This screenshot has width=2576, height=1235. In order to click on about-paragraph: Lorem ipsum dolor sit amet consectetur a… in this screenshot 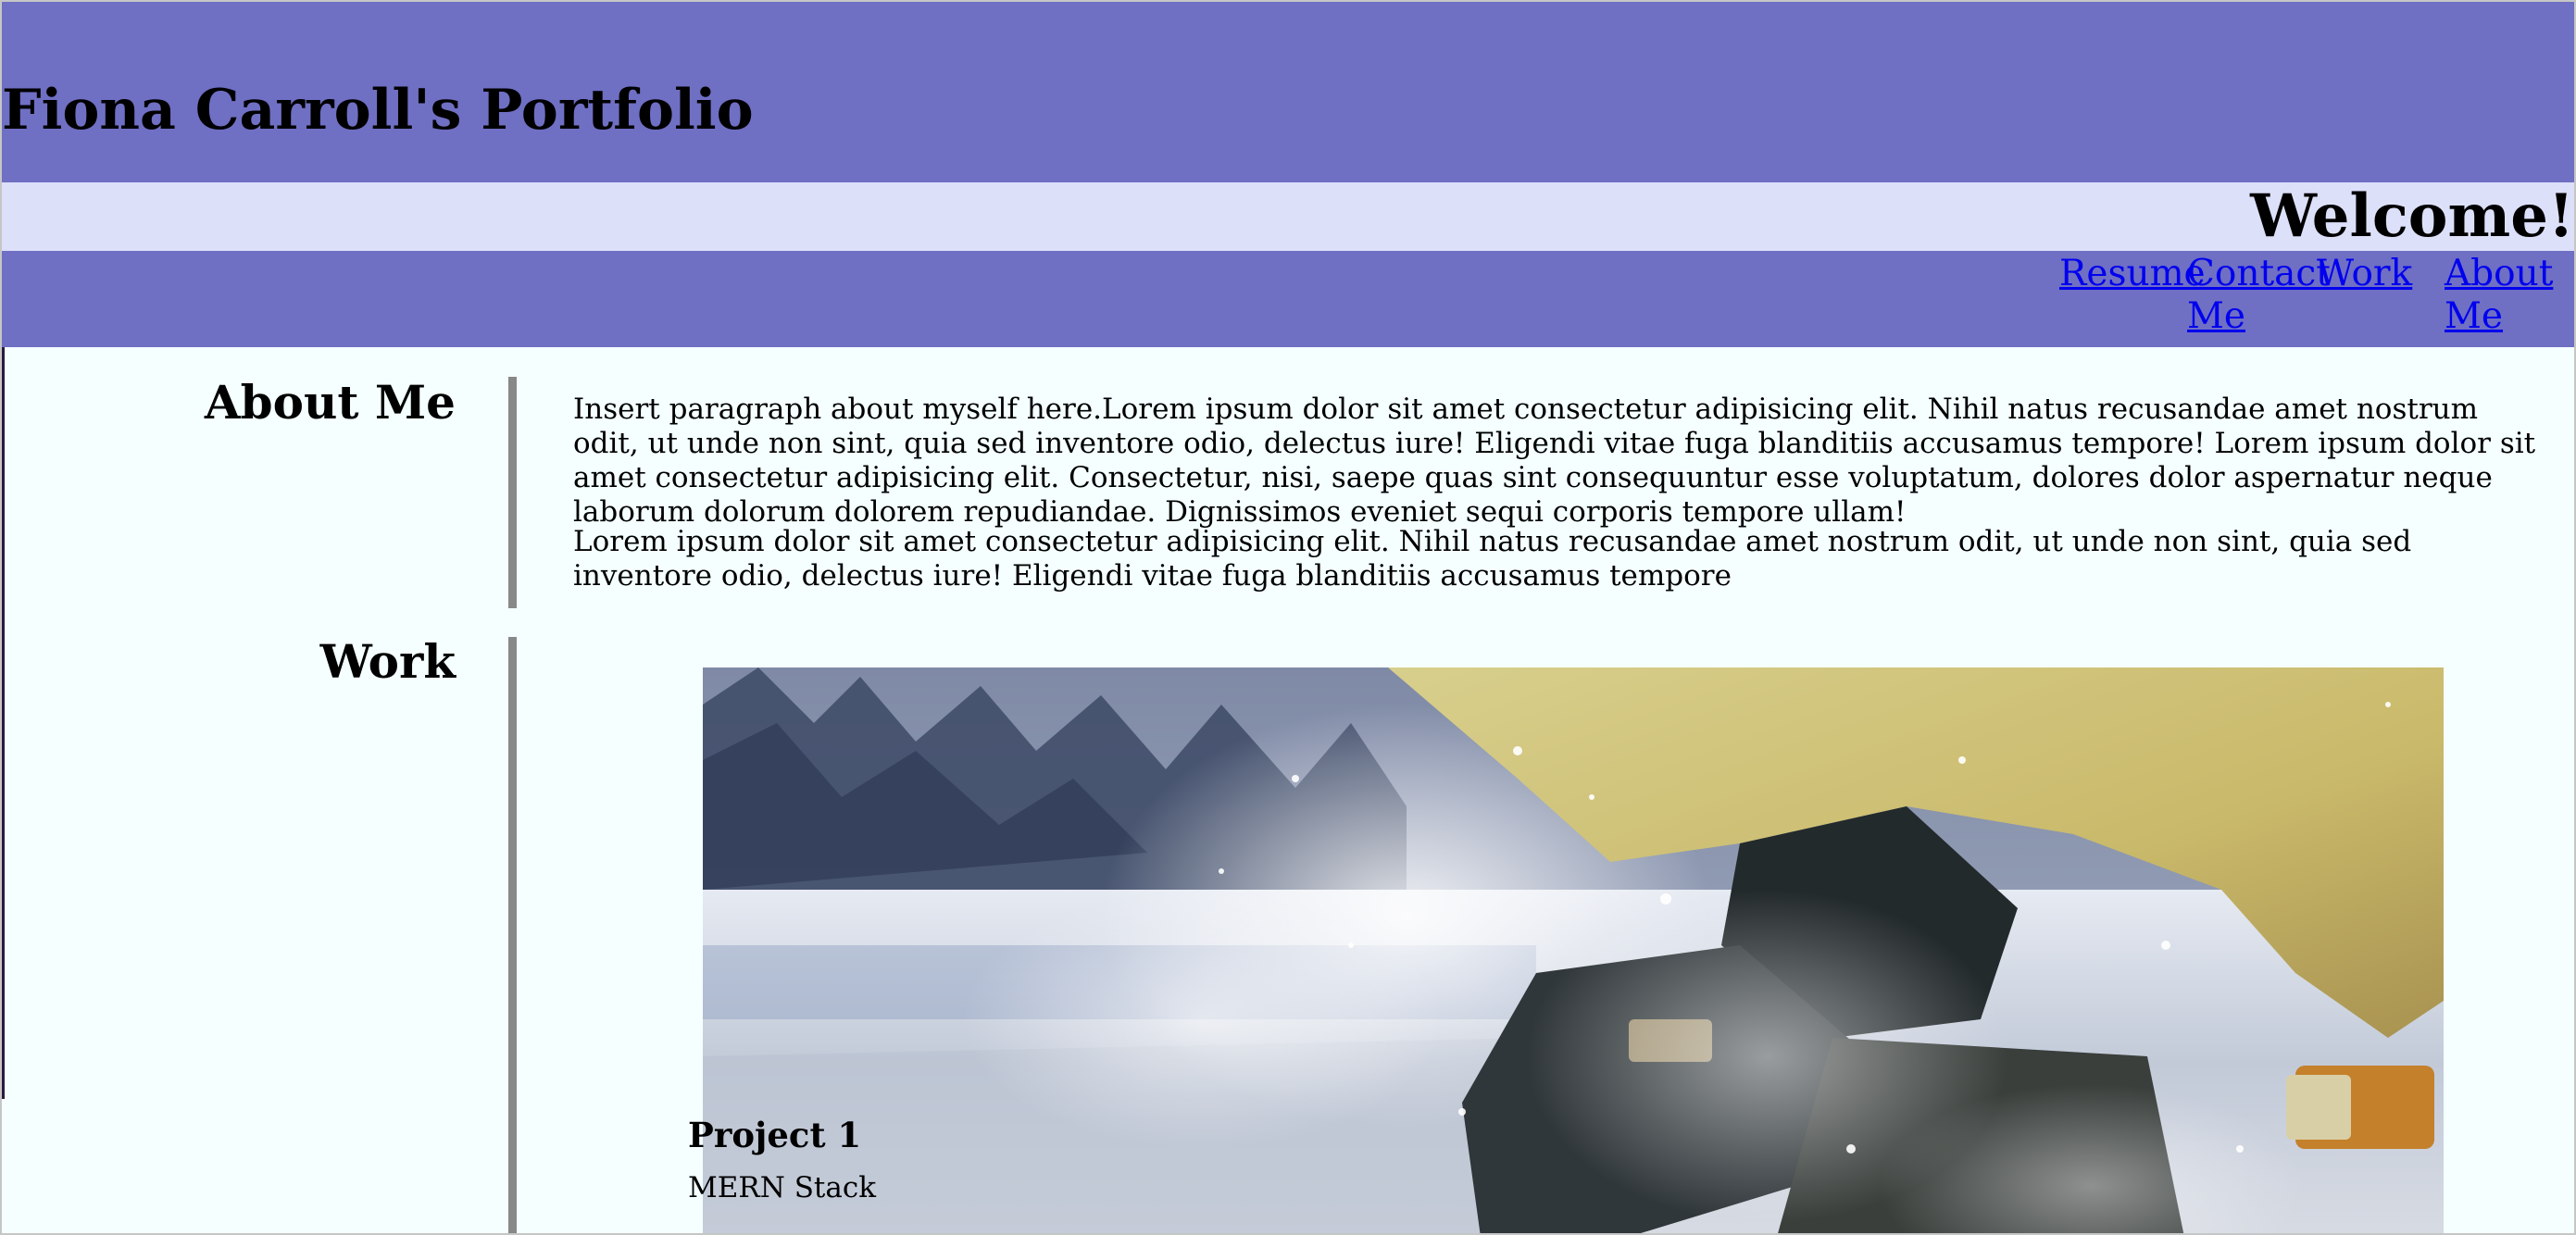, I will do `click(1492, 559)`.